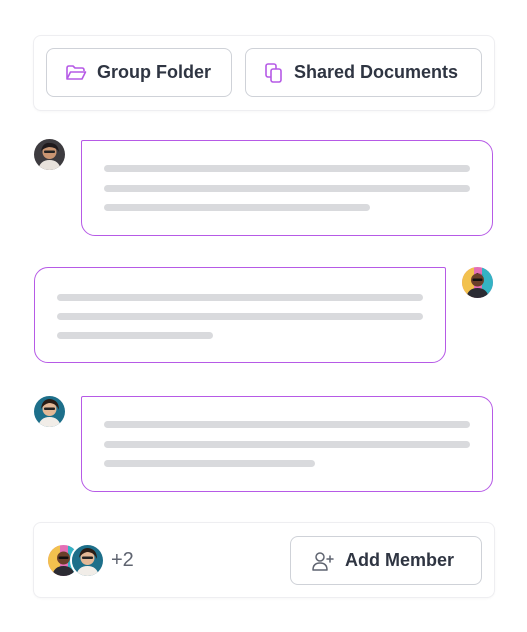 The height and width of the screenshot is (632, 527). I want to click on add-member-label: Add Member, so click(400, 560).